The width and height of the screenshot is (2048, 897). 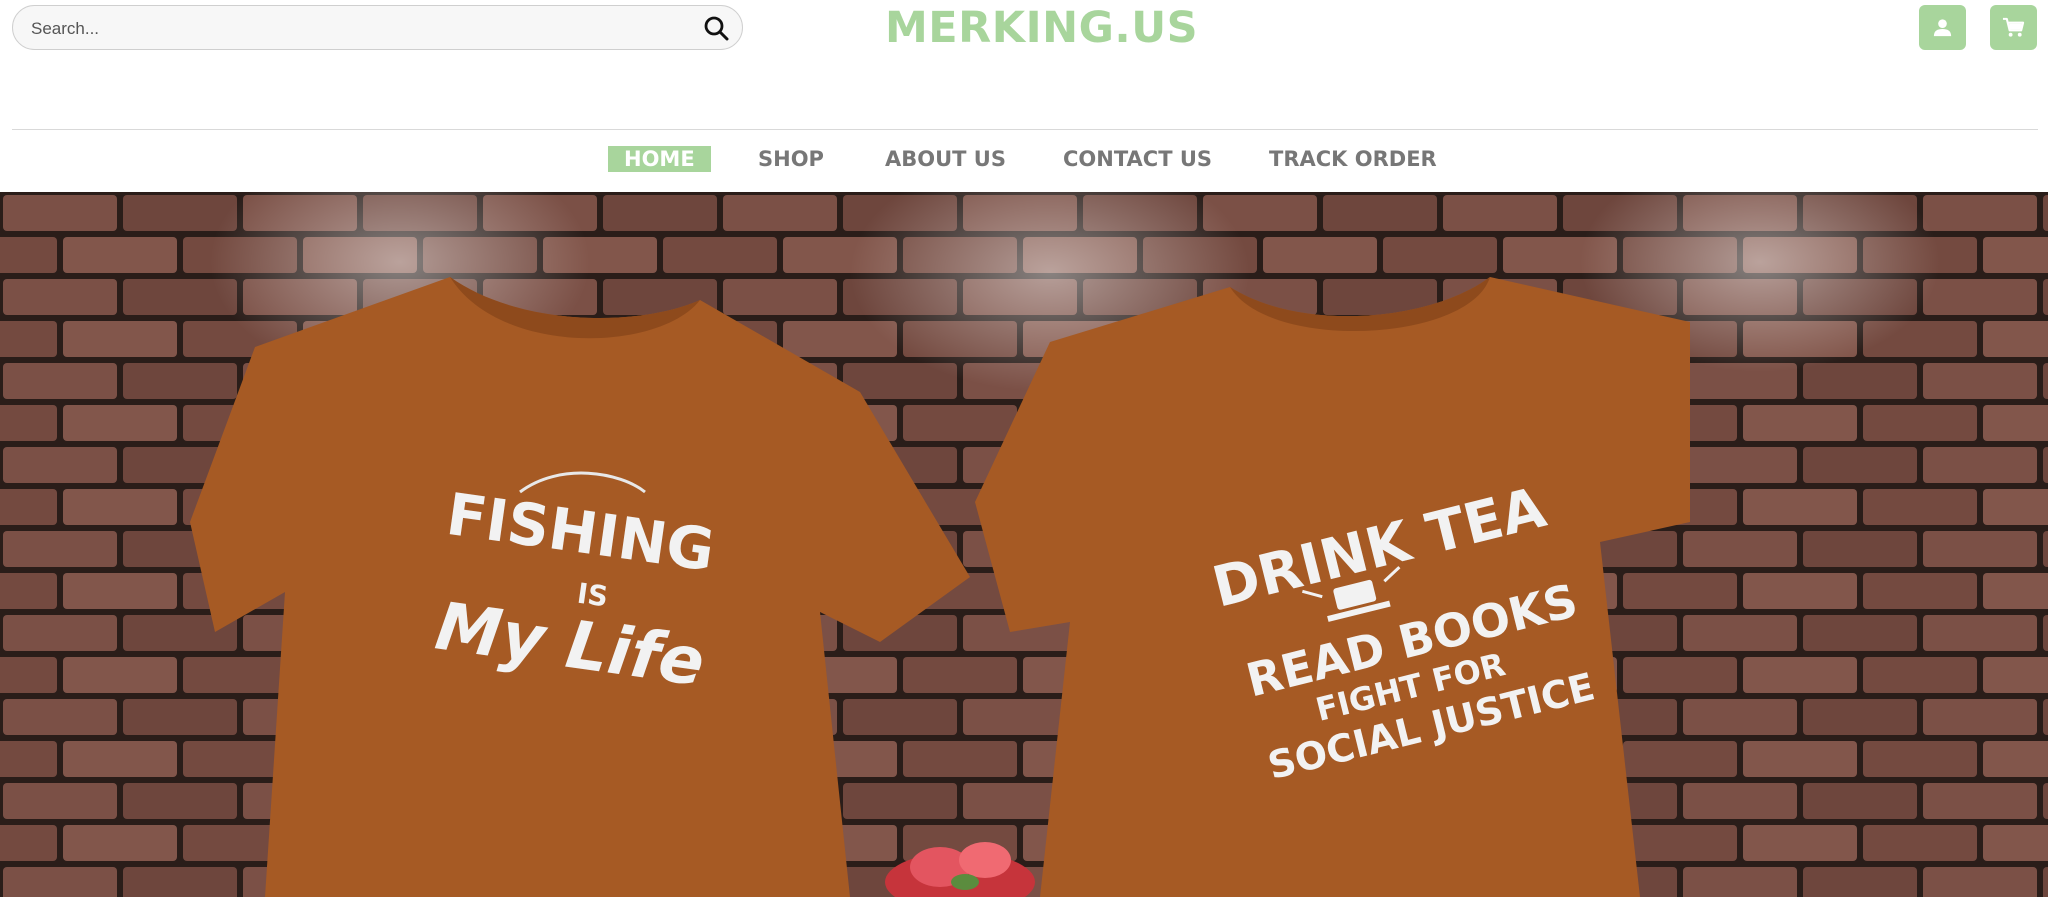 What do you see at coordinates (1137, 159) in the screenshot?
I see `nav-contact-us: CONTACT US` at bounding box center [1137, 159].